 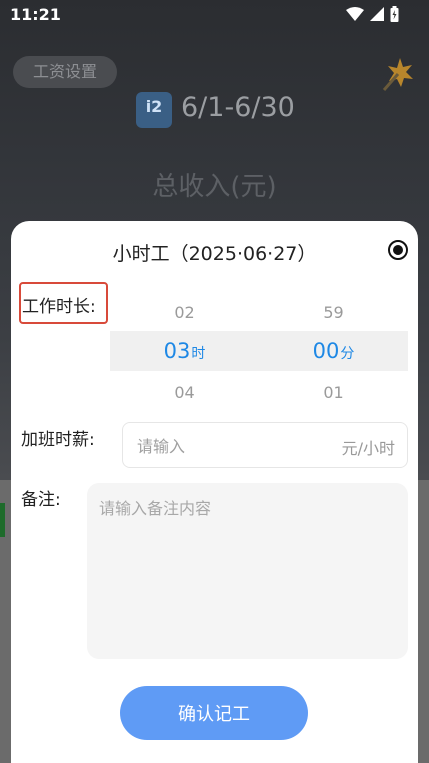 I want to click on signal-icon, so click(x=377, y=14).